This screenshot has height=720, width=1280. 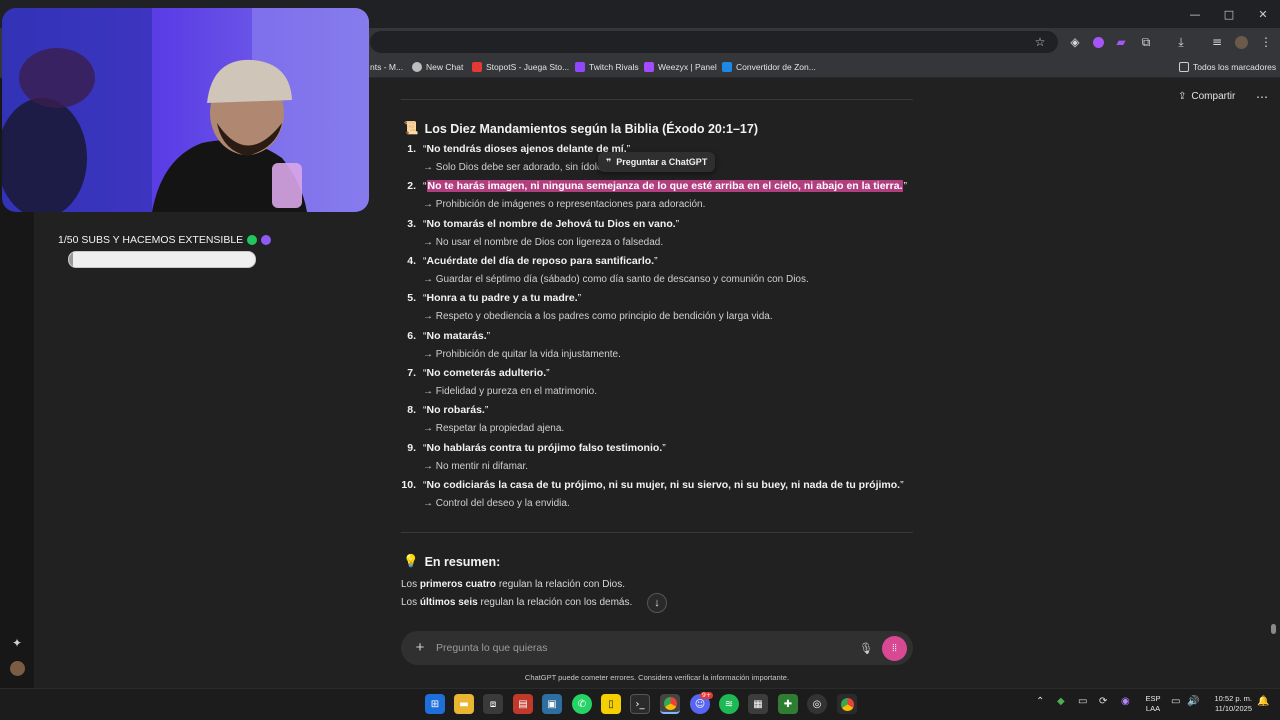 I want to click on green-dot-icon, so click(x=252, y=240).